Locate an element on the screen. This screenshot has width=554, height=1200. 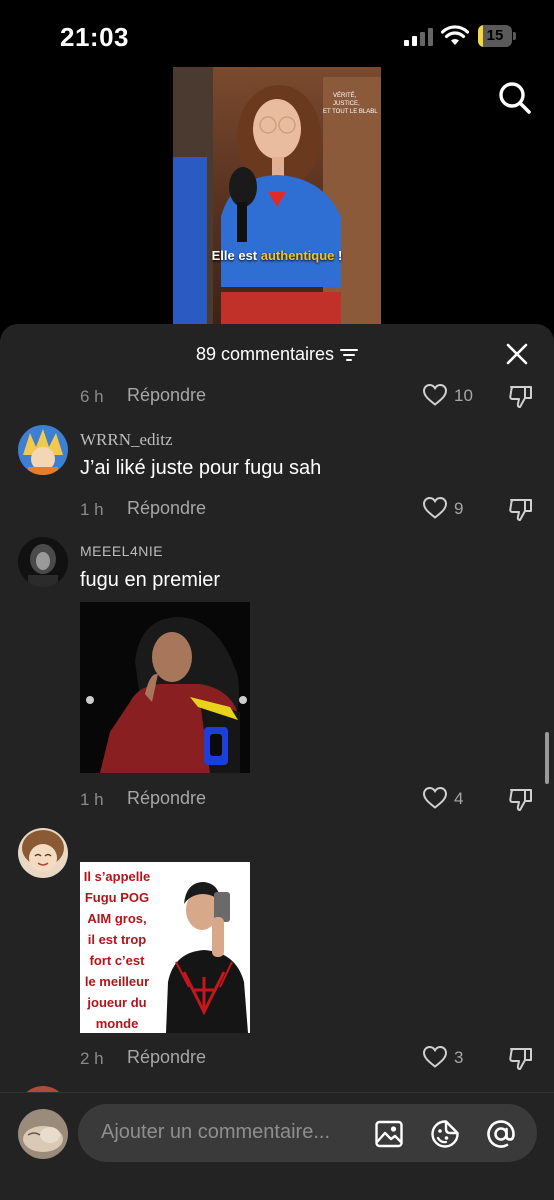
scrollbar is located at coordinates (547, 758).